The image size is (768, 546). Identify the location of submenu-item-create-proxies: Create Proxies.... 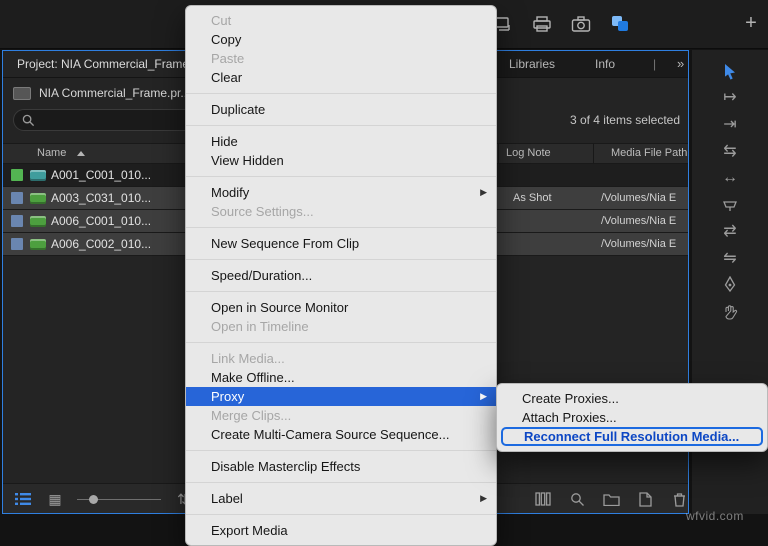
(632, 398).